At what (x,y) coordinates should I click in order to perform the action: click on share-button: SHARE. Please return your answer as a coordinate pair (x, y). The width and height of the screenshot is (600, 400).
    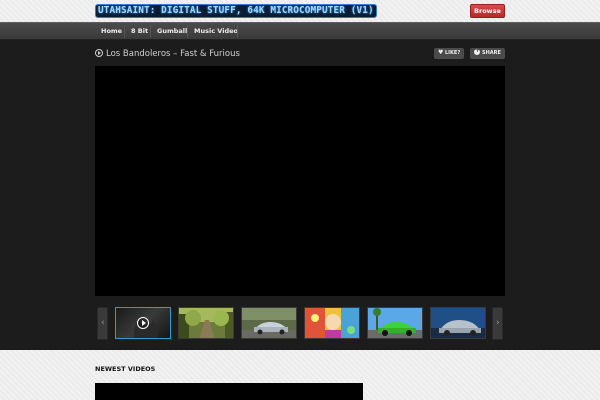
    Looking at the image, I should click on (487, 53).